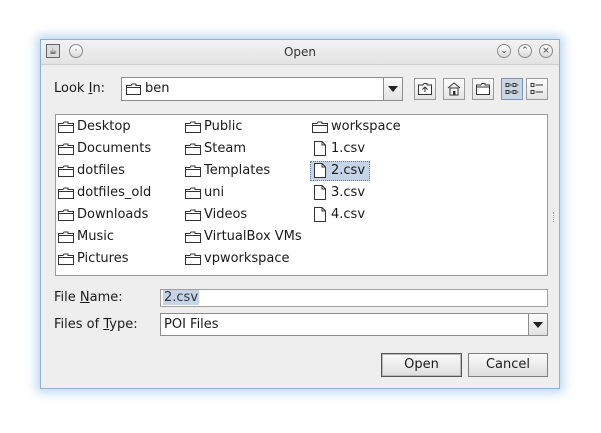 This screenshot has width=601, height=433. Describe the element at coordinates (348, 192) in the screenshot. I see `list-item-label: 3.csv` at that location.